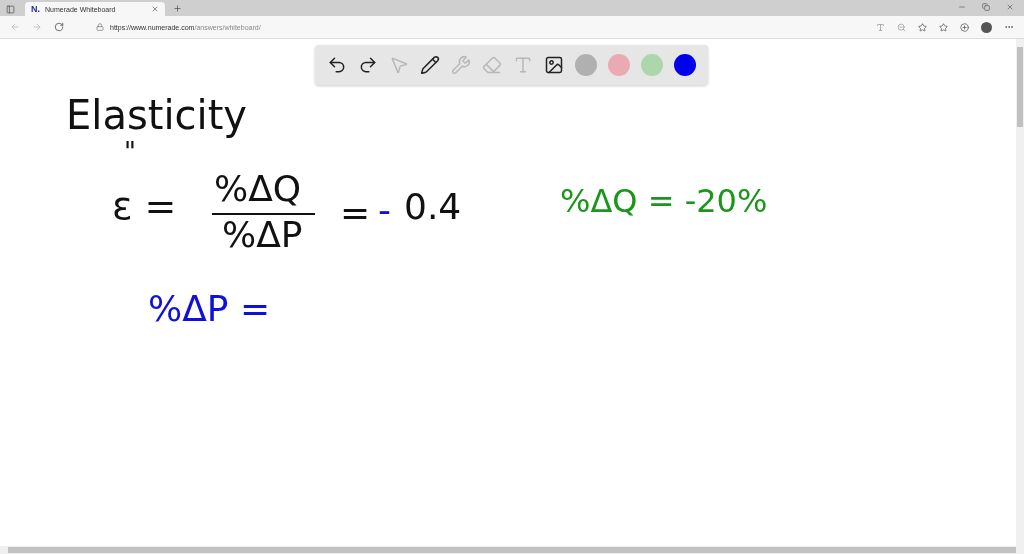 Image resolution: width=1024 pixels, height=554 pixels. What do you see at coordinates (664, 201) in the screenshot?
I see `handwritten-note: %ΔQ = -20%` at bounding box center [664, 201].